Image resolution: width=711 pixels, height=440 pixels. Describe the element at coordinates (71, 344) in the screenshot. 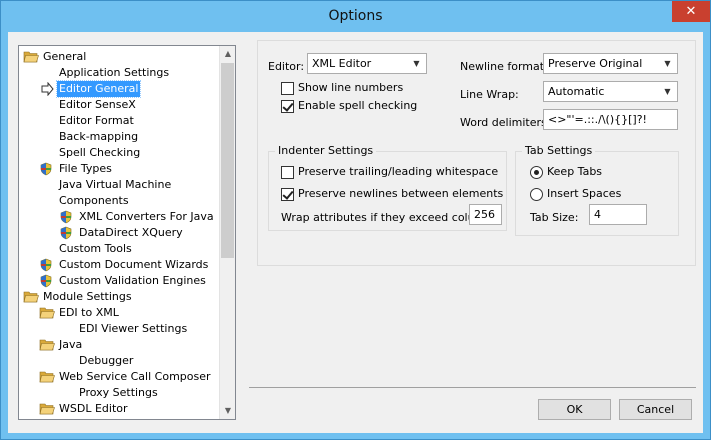

I see `tree-item-label: Java` at that location.